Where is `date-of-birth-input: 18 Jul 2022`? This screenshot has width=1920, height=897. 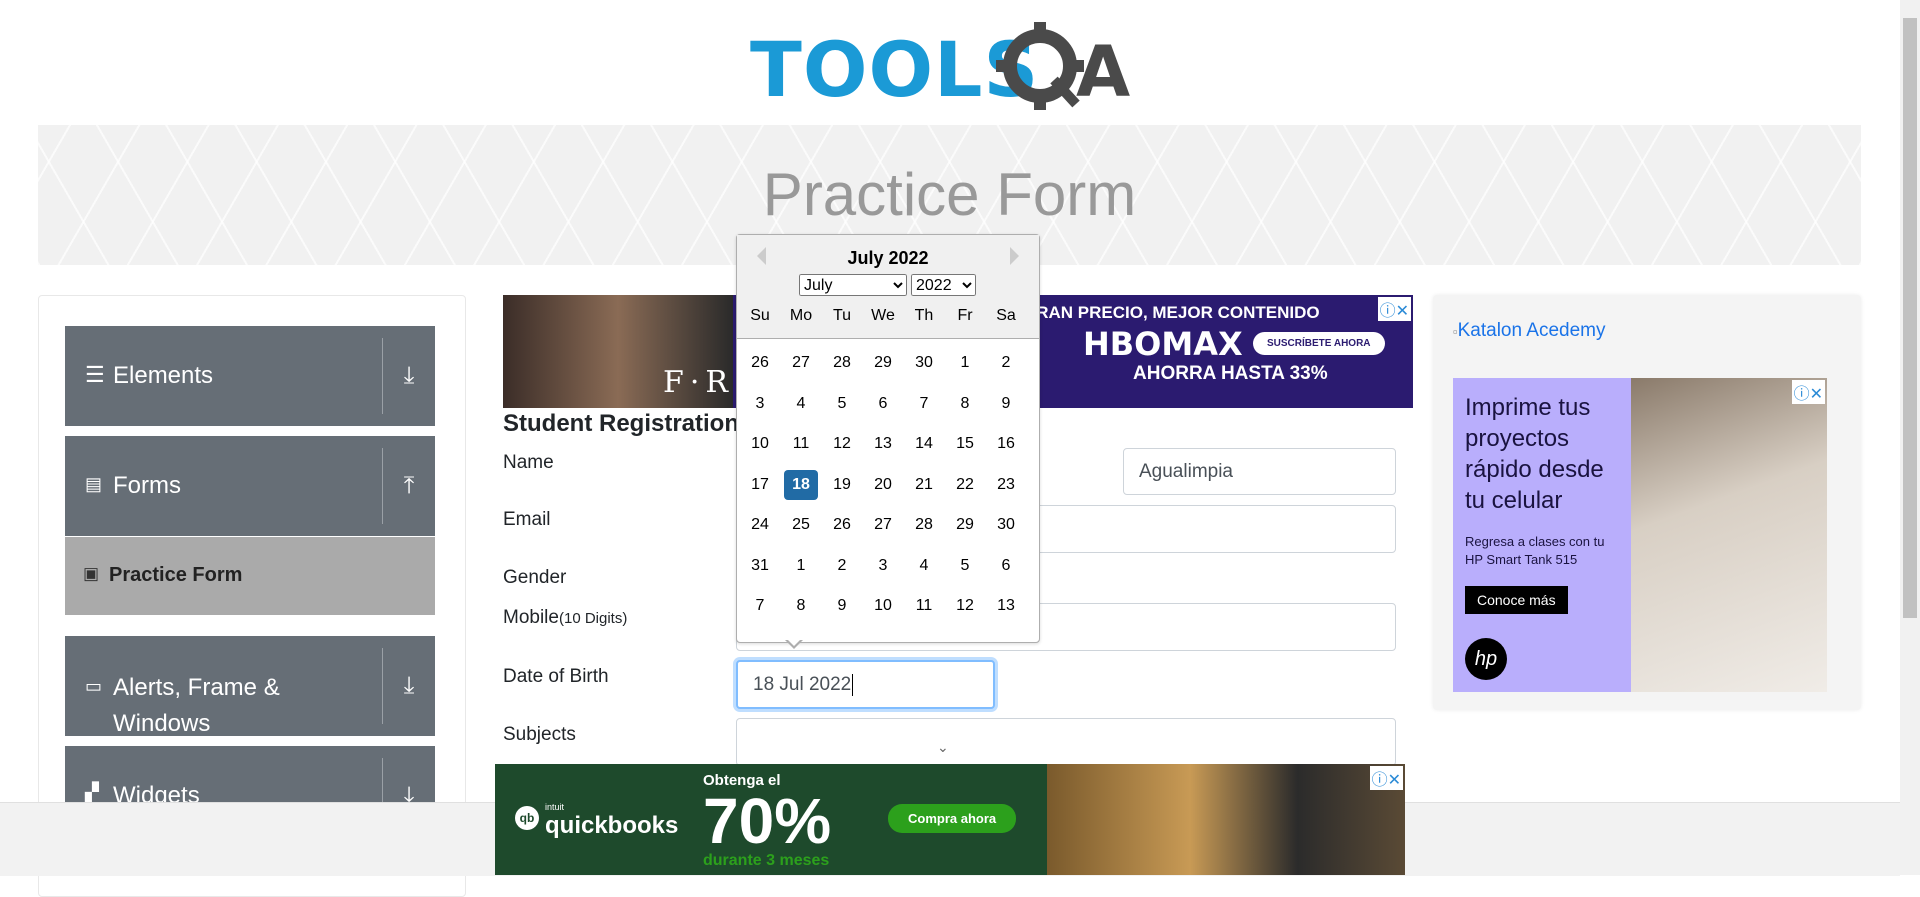 date-of-birth-input: 18 Jul 2022 is located at coordinates (865, 684).